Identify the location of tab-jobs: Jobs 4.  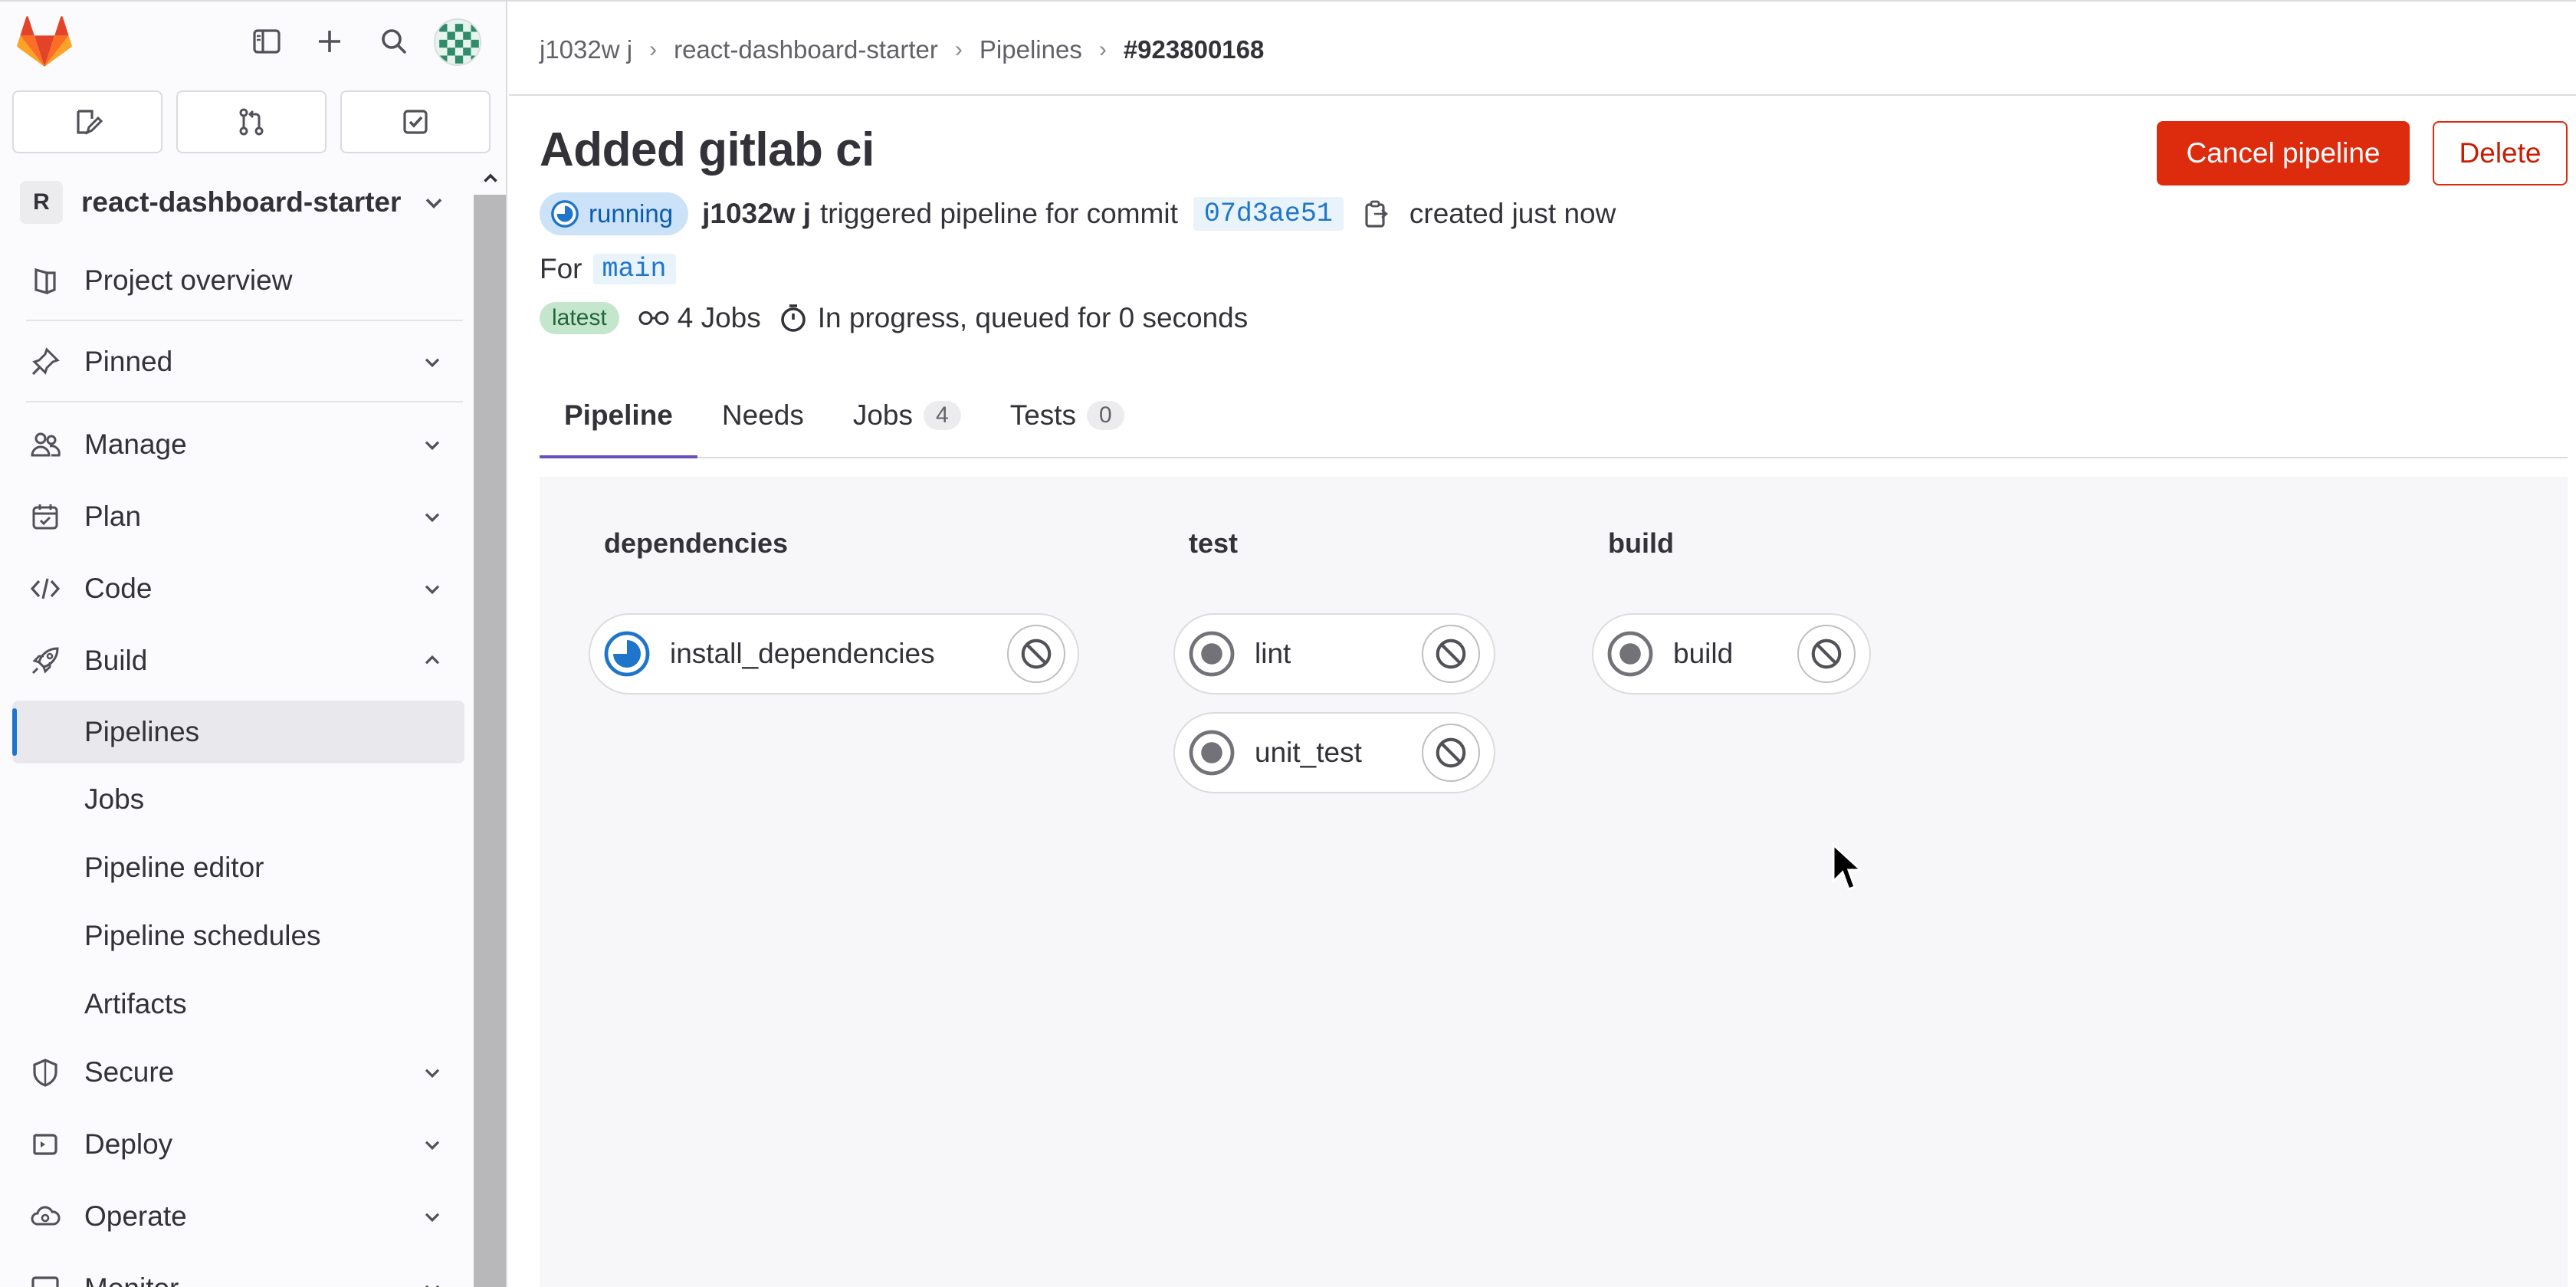
(907, 415).